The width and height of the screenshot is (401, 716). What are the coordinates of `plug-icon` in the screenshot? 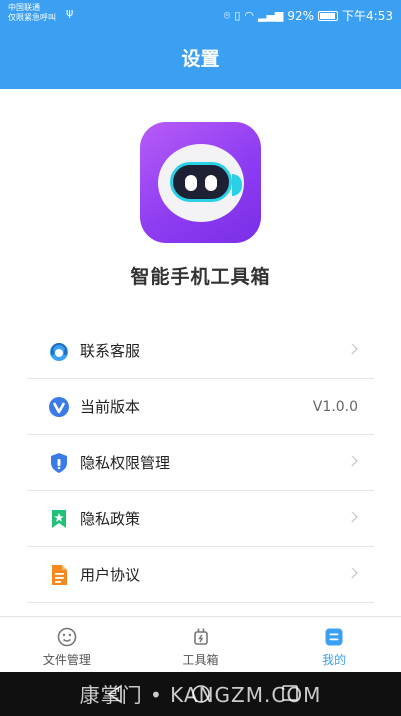 It's located at (201, 637).